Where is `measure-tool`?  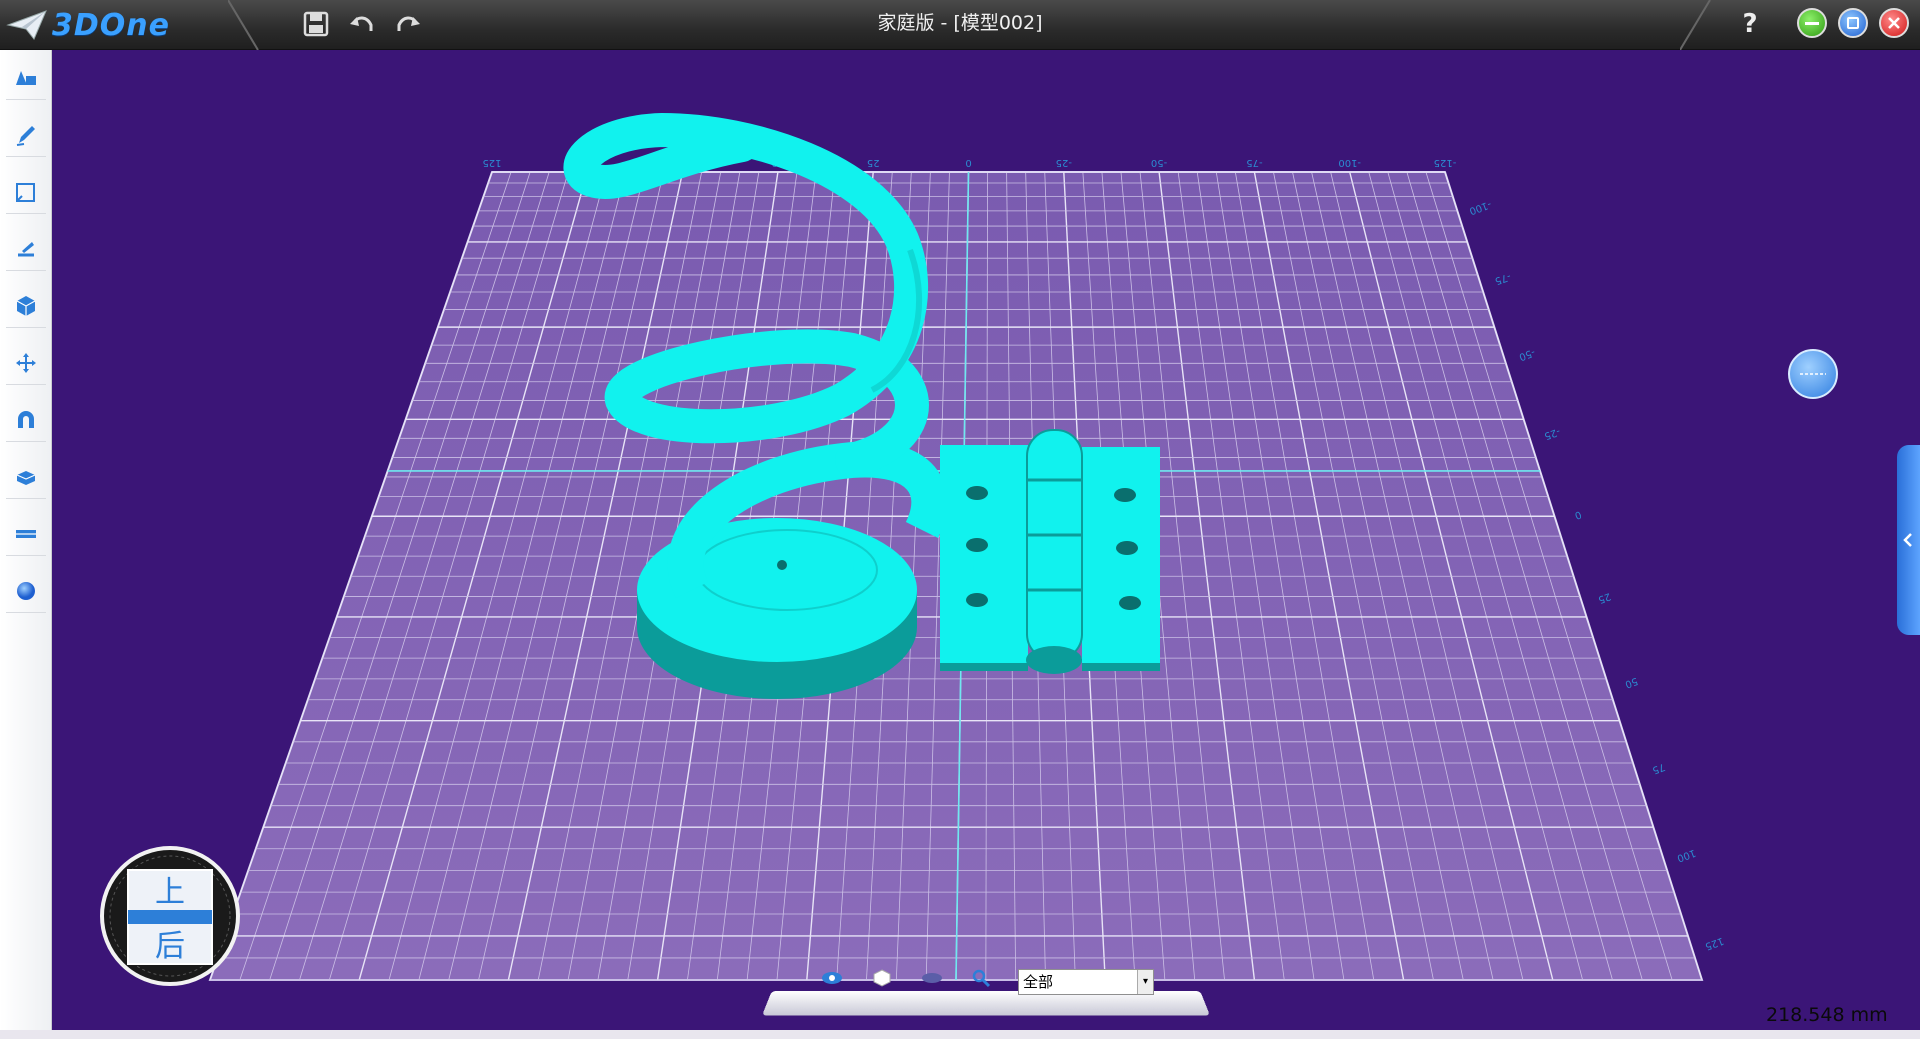
measure-tool is located at coordinates (26, 534).